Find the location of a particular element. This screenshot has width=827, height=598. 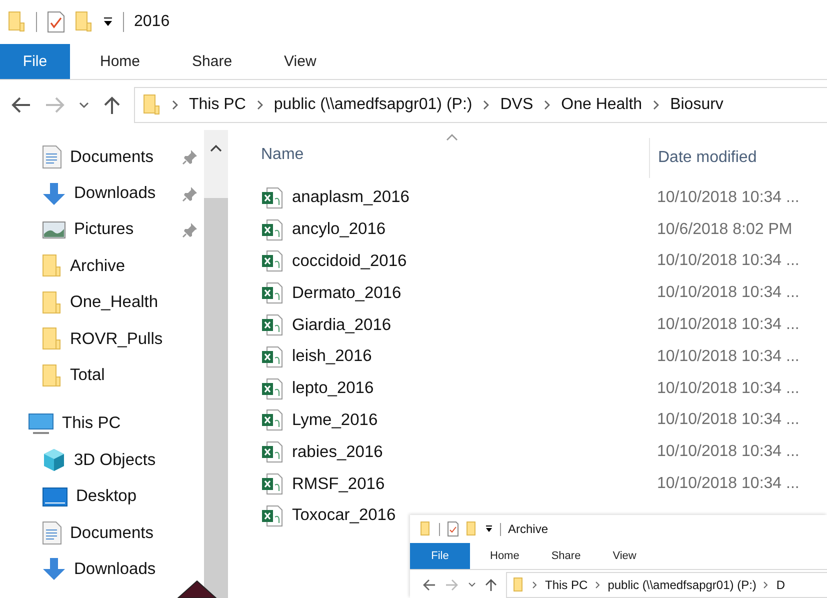

file-name: leish_2016 is located at coordinates (470, 356).